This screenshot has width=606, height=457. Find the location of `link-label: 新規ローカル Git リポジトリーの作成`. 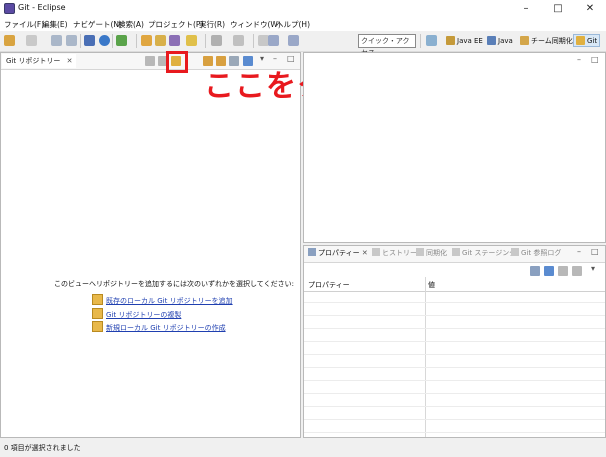

link-label: 新規ローカル Git リポジトリーの作成 is located at coordinates (166, 328).